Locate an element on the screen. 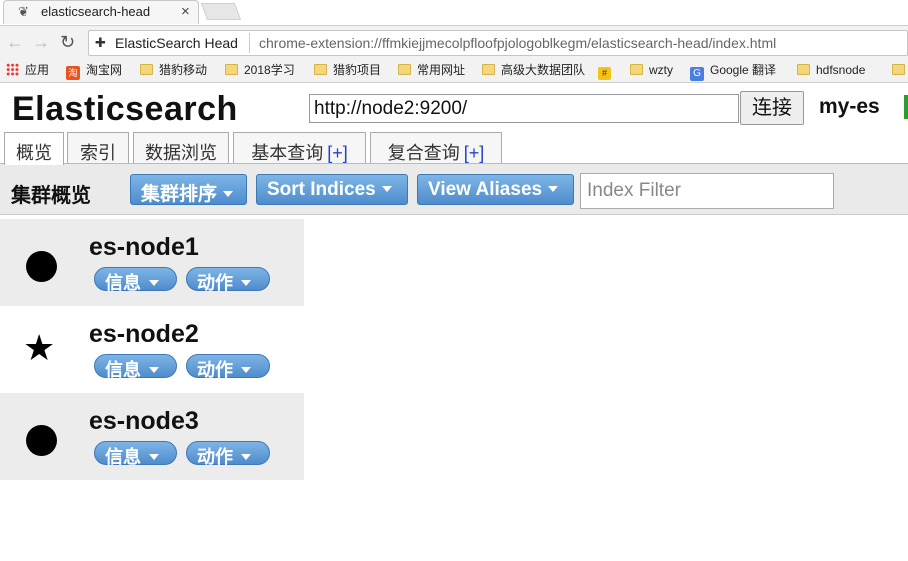  bookmark-folder: 猎豹项目 is located at coordinates (347, 70).